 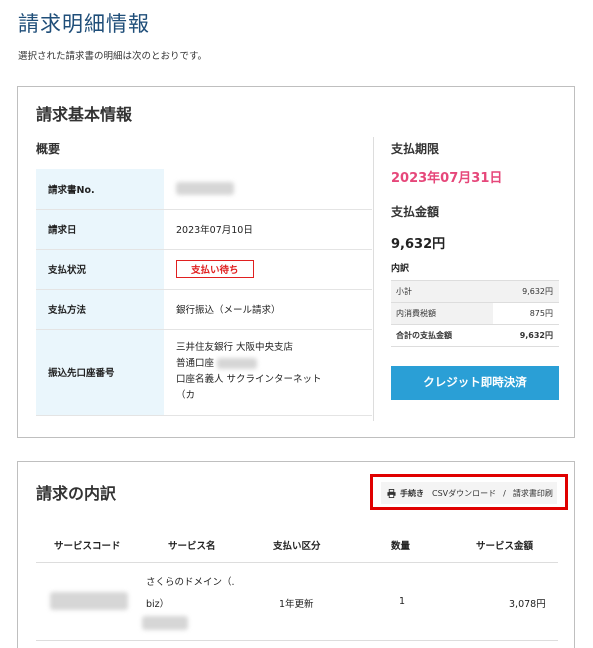 What do you see at coordinates (526, 313) in the screenshot?
I see `tax-value: 875円` at bounding box center [526, 313].